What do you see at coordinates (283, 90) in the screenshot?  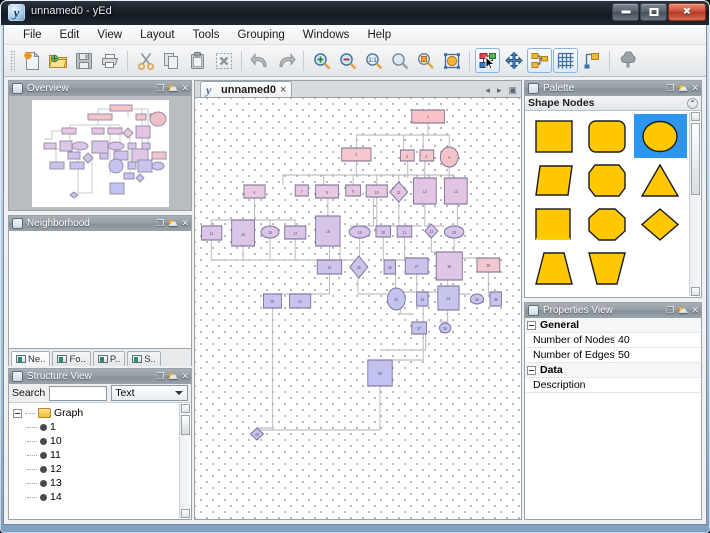 I see `close-icon: ×` at bounding box center [283, 90].